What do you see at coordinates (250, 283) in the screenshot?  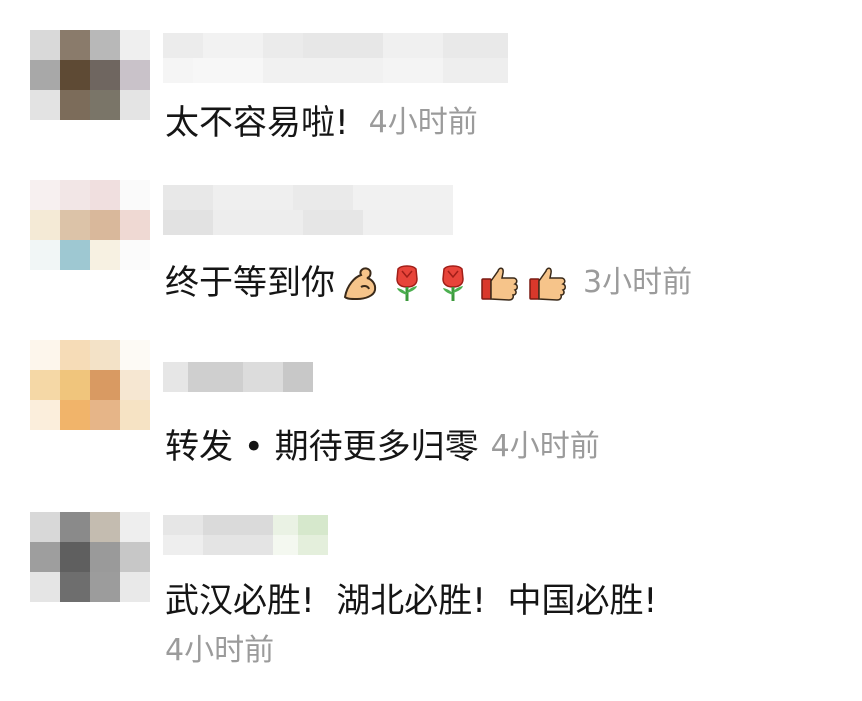 I see `comment-text: 终于等到你` at bounding box center [250, 283].